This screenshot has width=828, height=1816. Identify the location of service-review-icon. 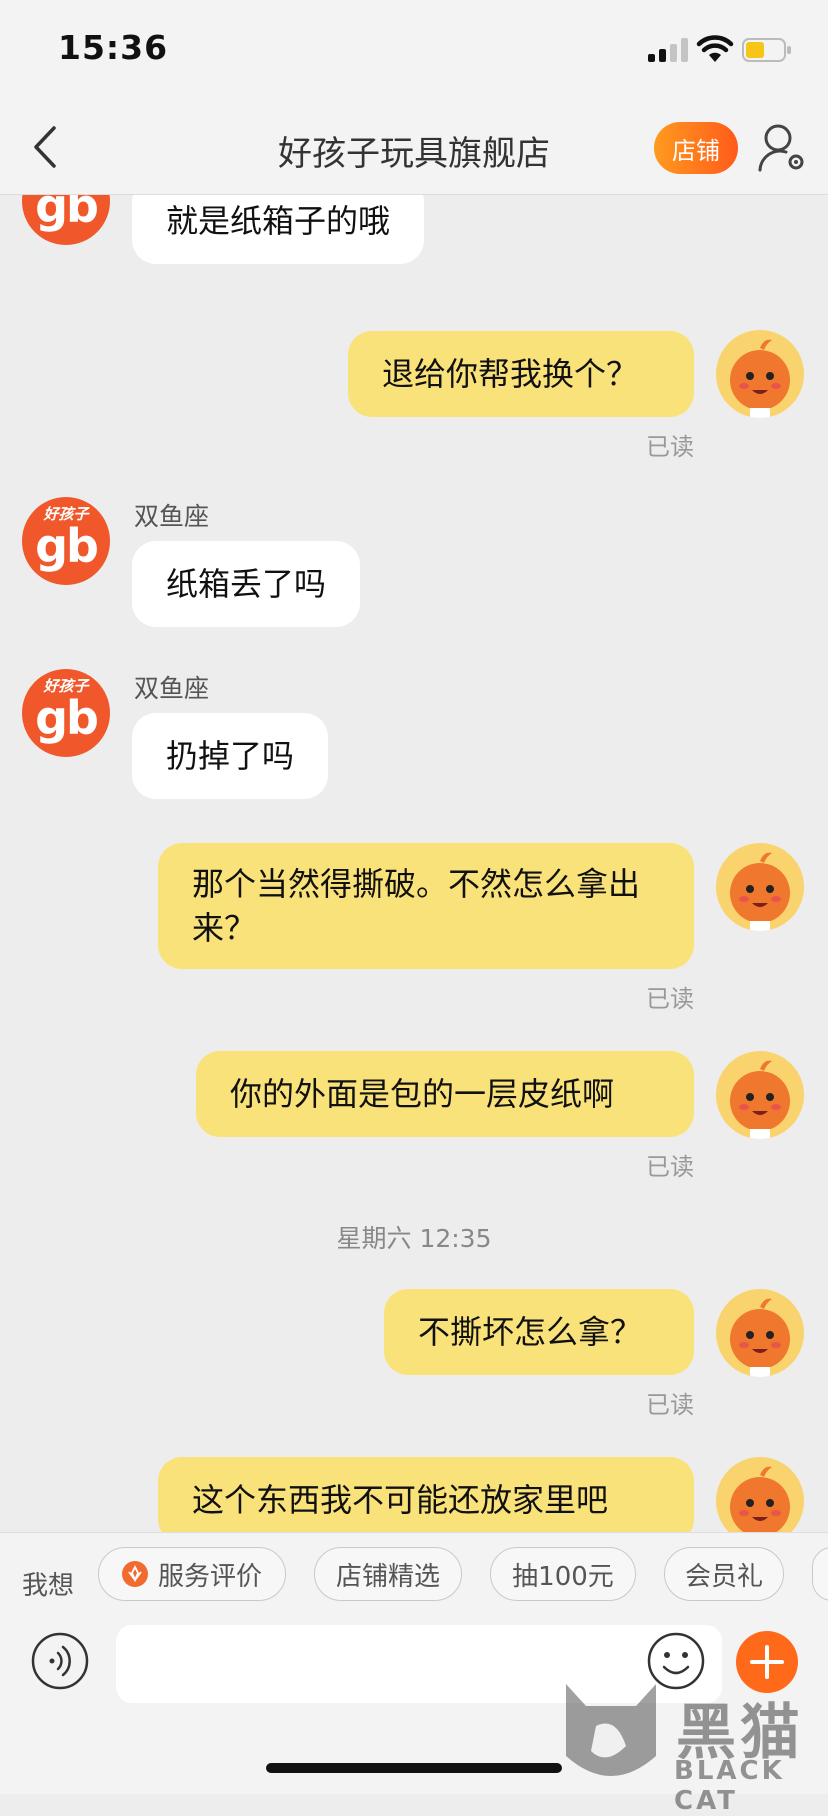
(134, 1574).